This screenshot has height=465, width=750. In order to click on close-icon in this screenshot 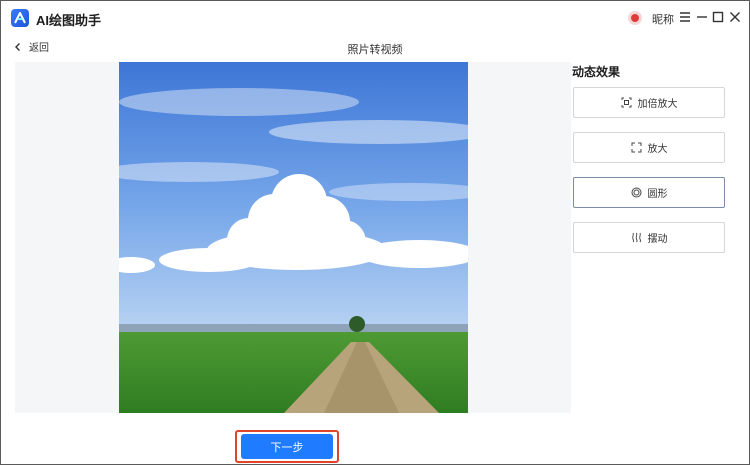, I will do `click(735, 17)`.